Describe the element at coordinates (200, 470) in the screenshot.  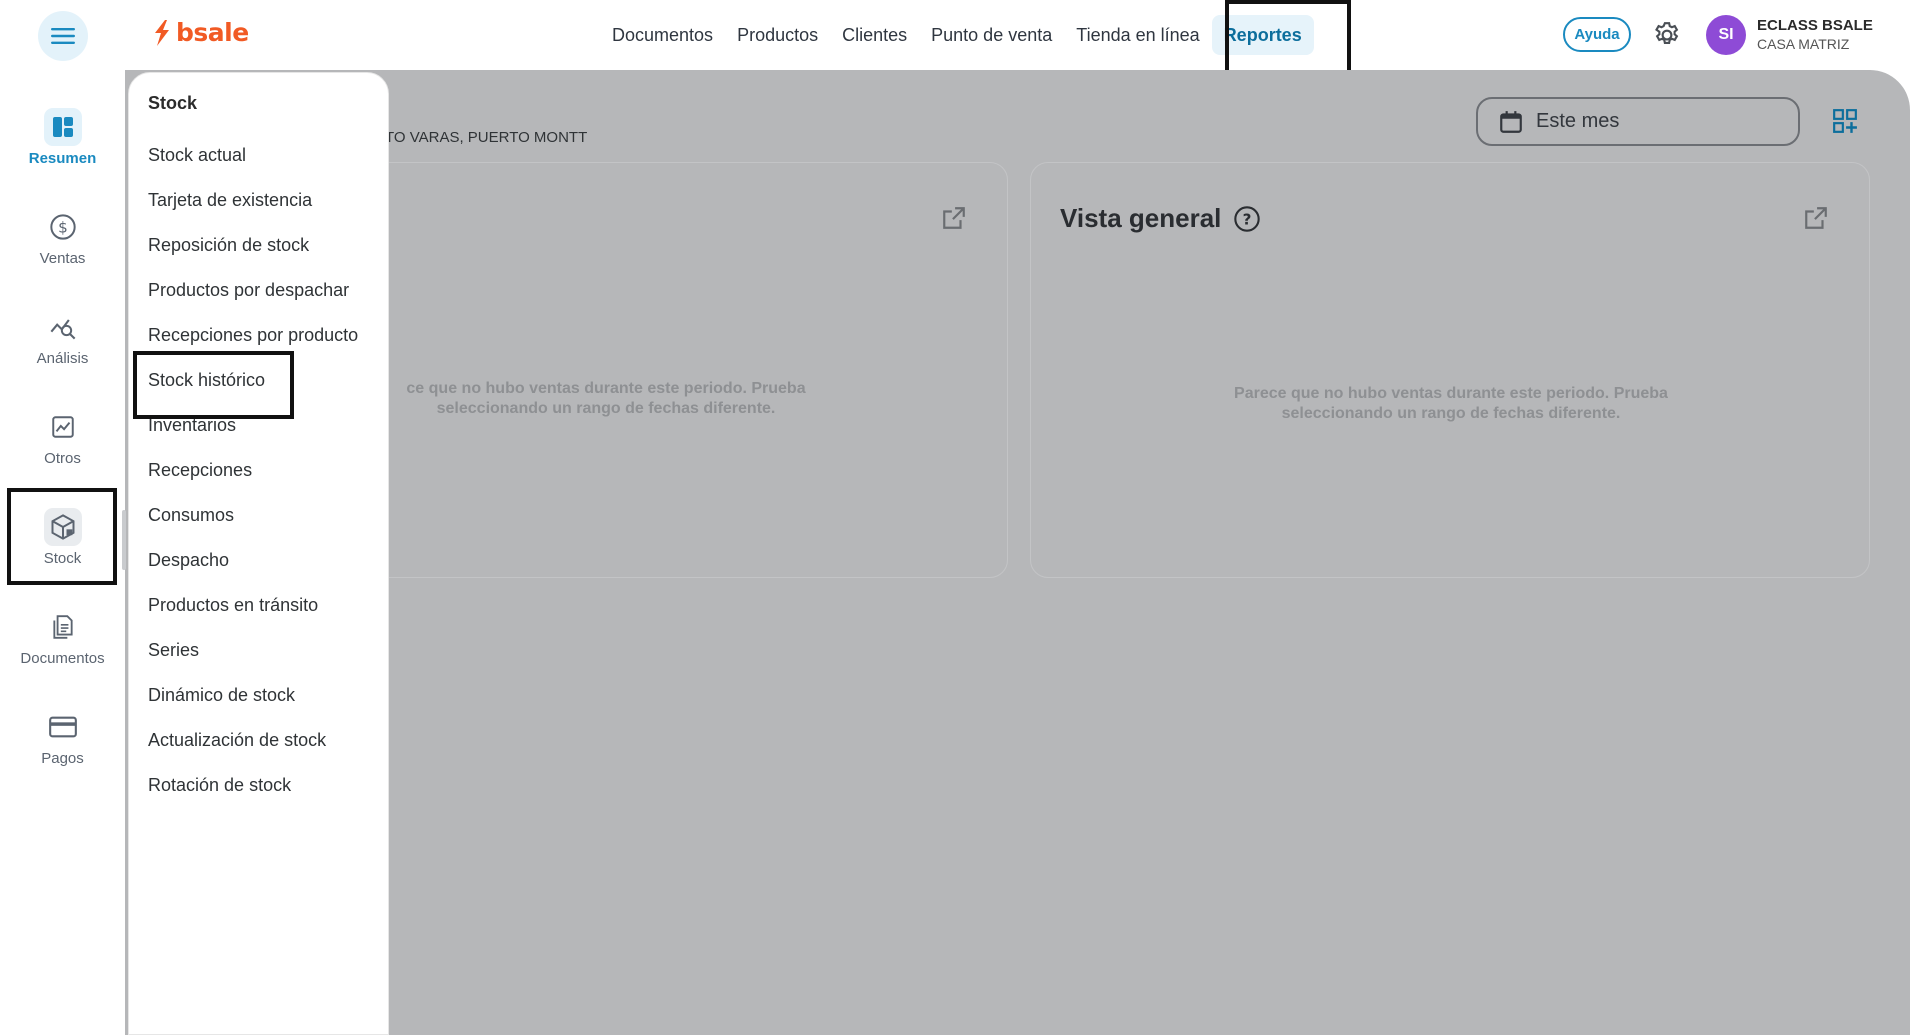
I see `menu-item-recepciones: Recepciones` at that location.